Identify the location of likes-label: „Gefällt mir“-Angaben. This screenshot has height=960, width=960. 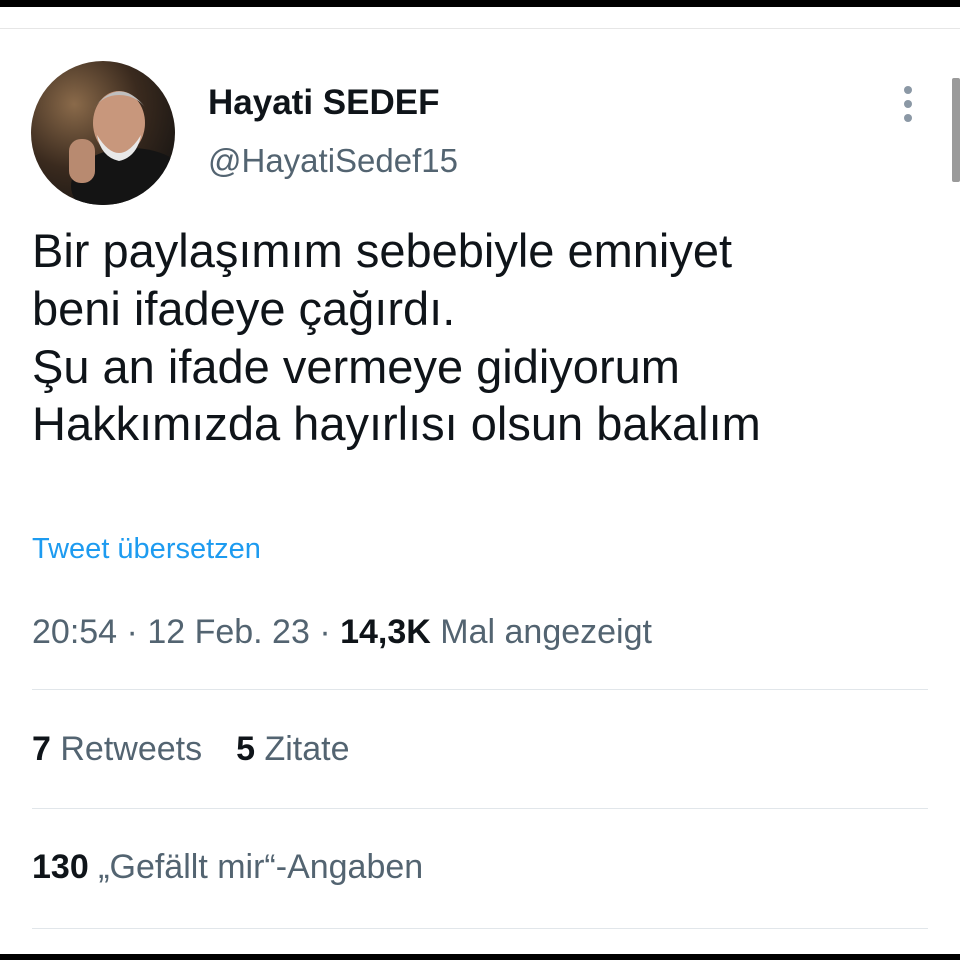
(261, 867).